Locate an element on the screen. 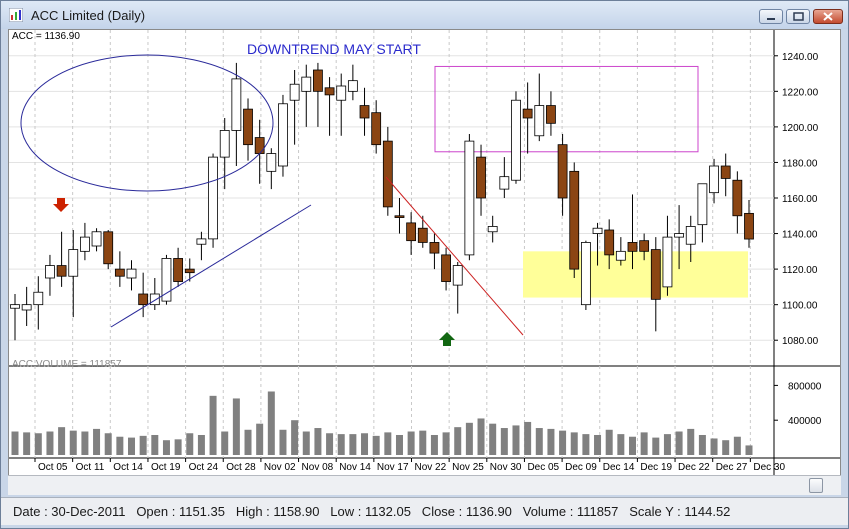 The height and width of the screenshot is (529, 849). chart-app-icon is located at coordinates (16, 15).